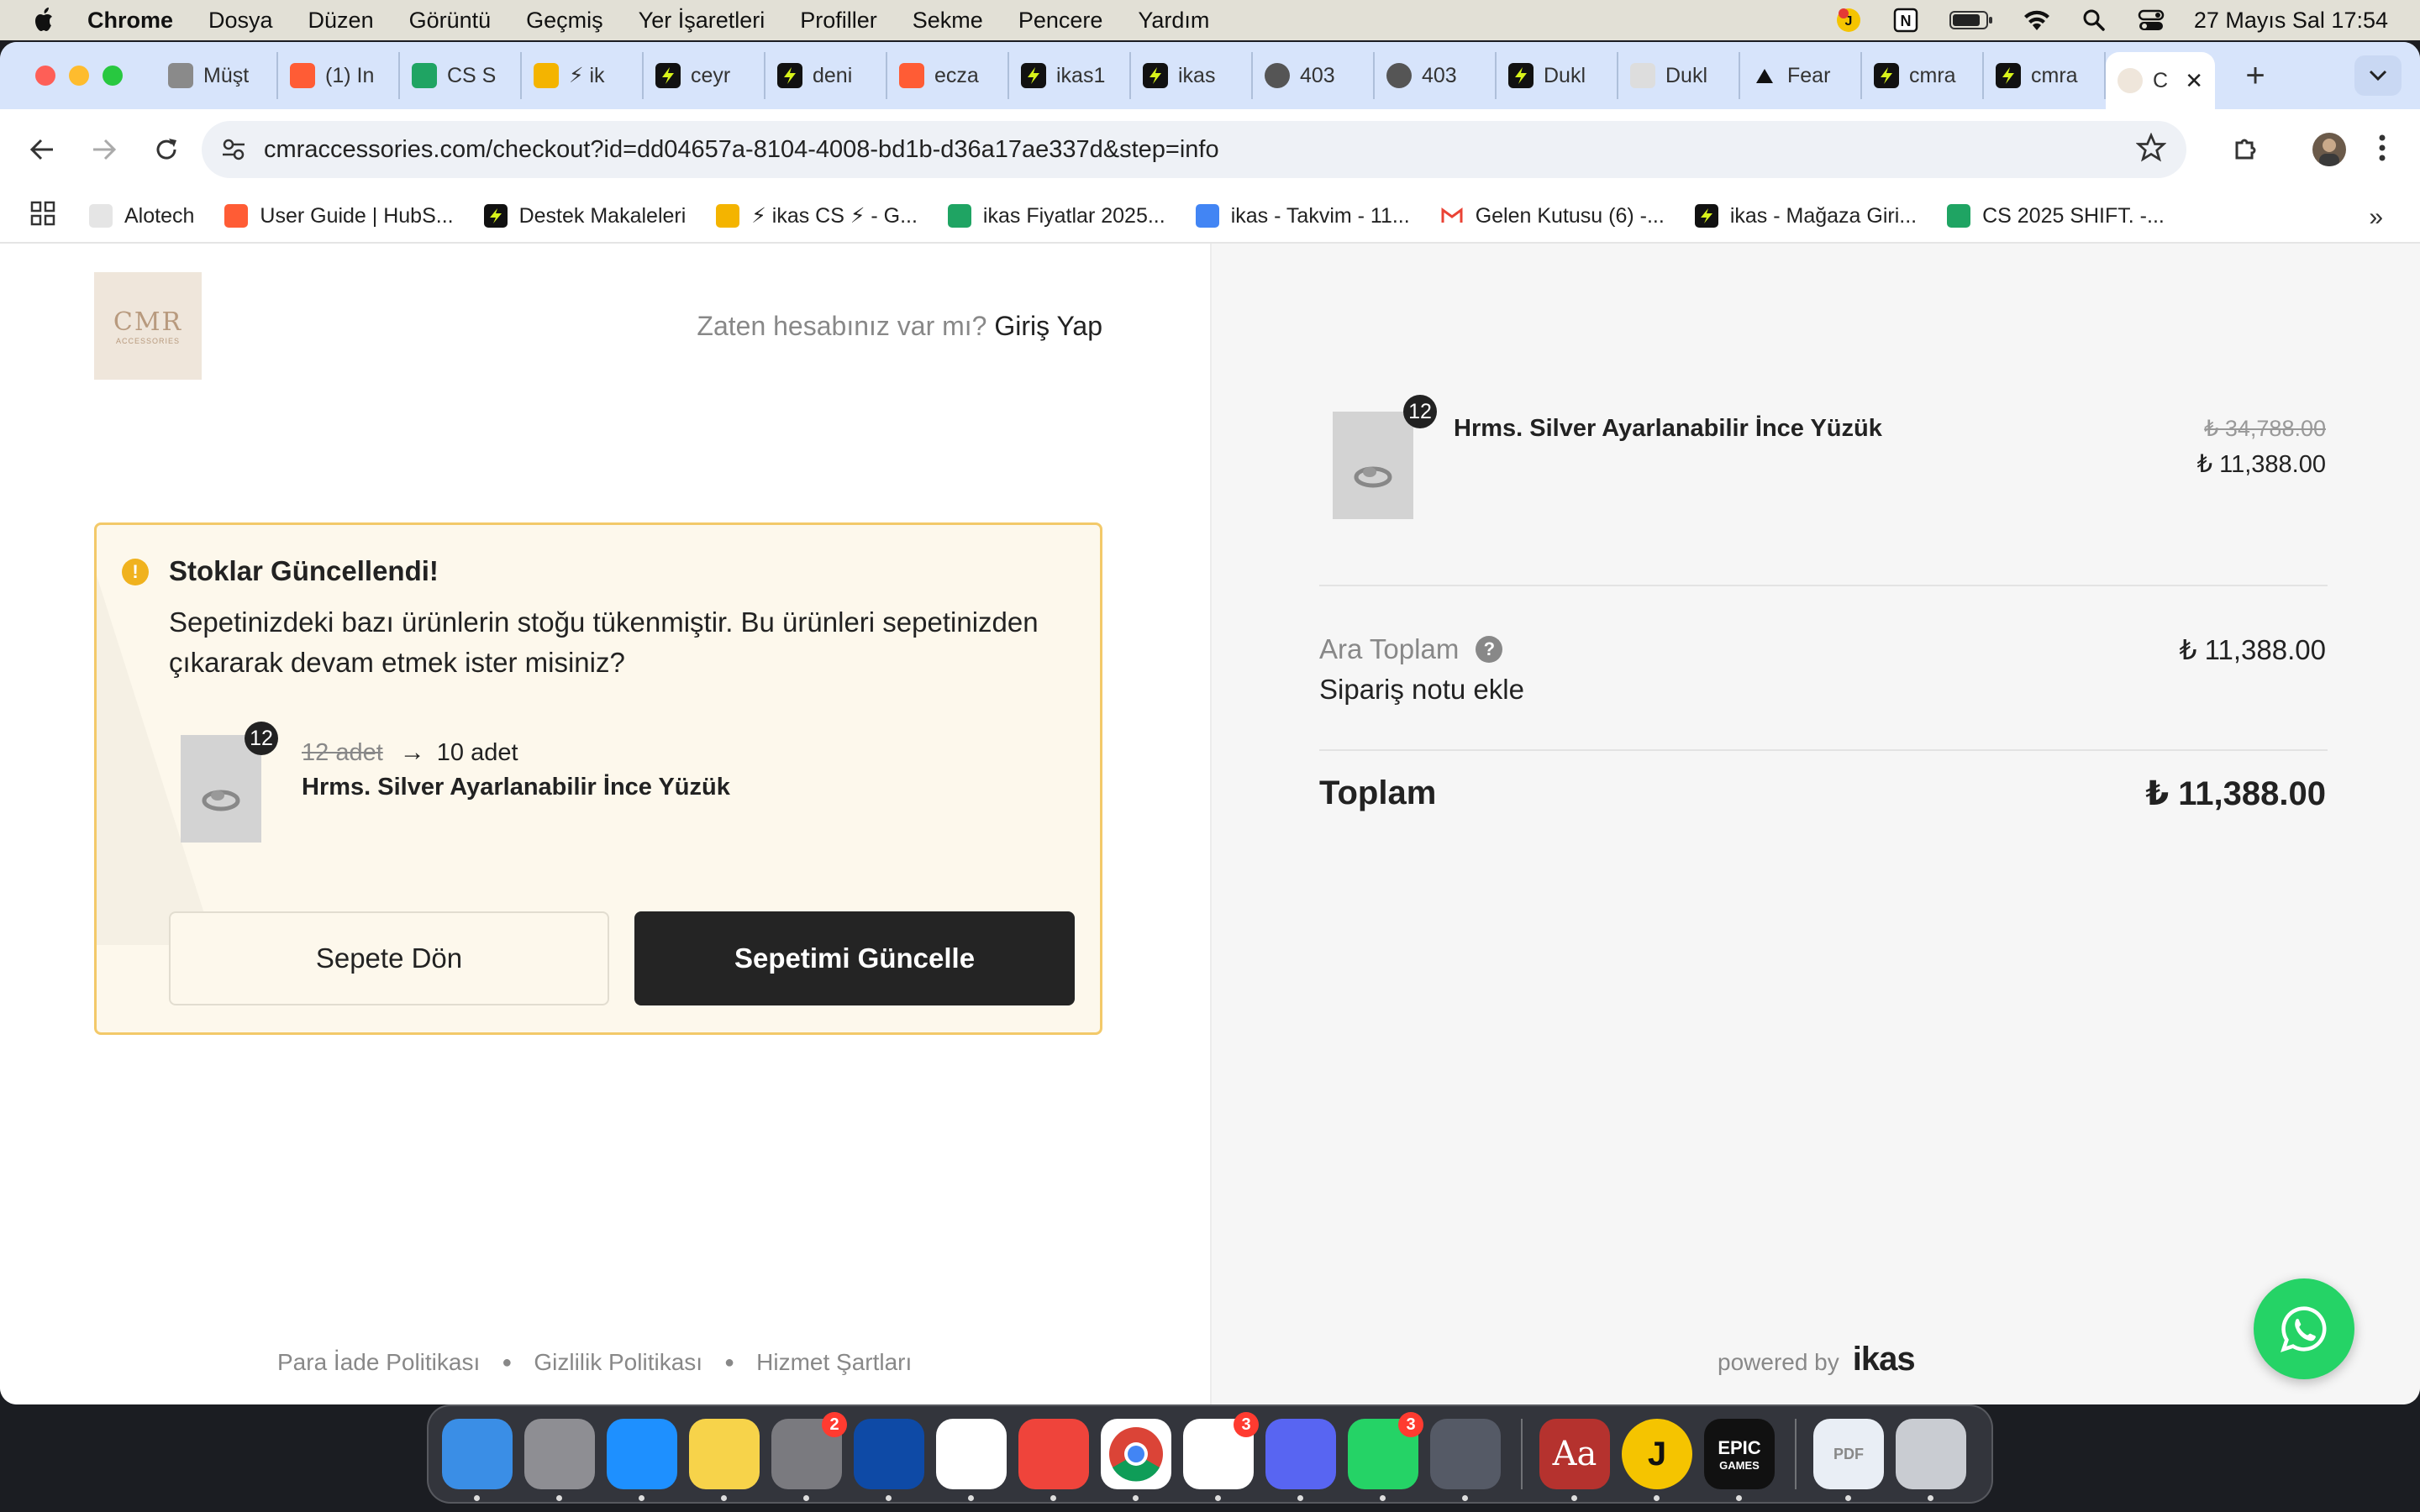  What do you see at coordinates (834, 1362) in the screenshot?
I see `terms-of-service-link: Hizmet Şartları` at bounding box center [834, 1362].